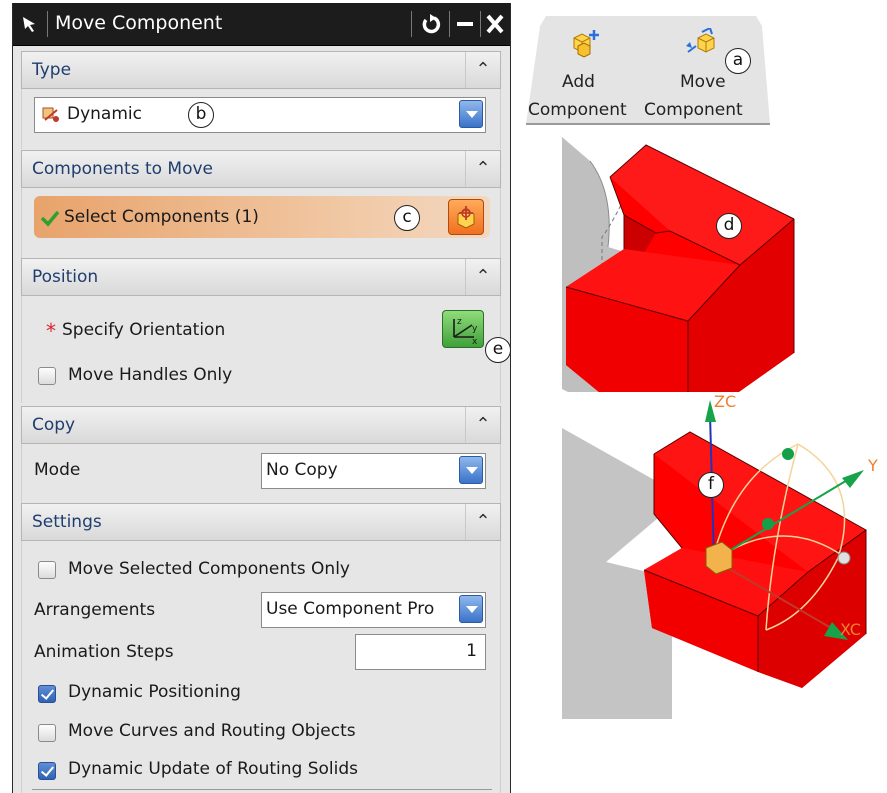 The height and width of the screenshot is (793, 887). I want to click on copy-mode-select: No Copy, so click(373, 471).